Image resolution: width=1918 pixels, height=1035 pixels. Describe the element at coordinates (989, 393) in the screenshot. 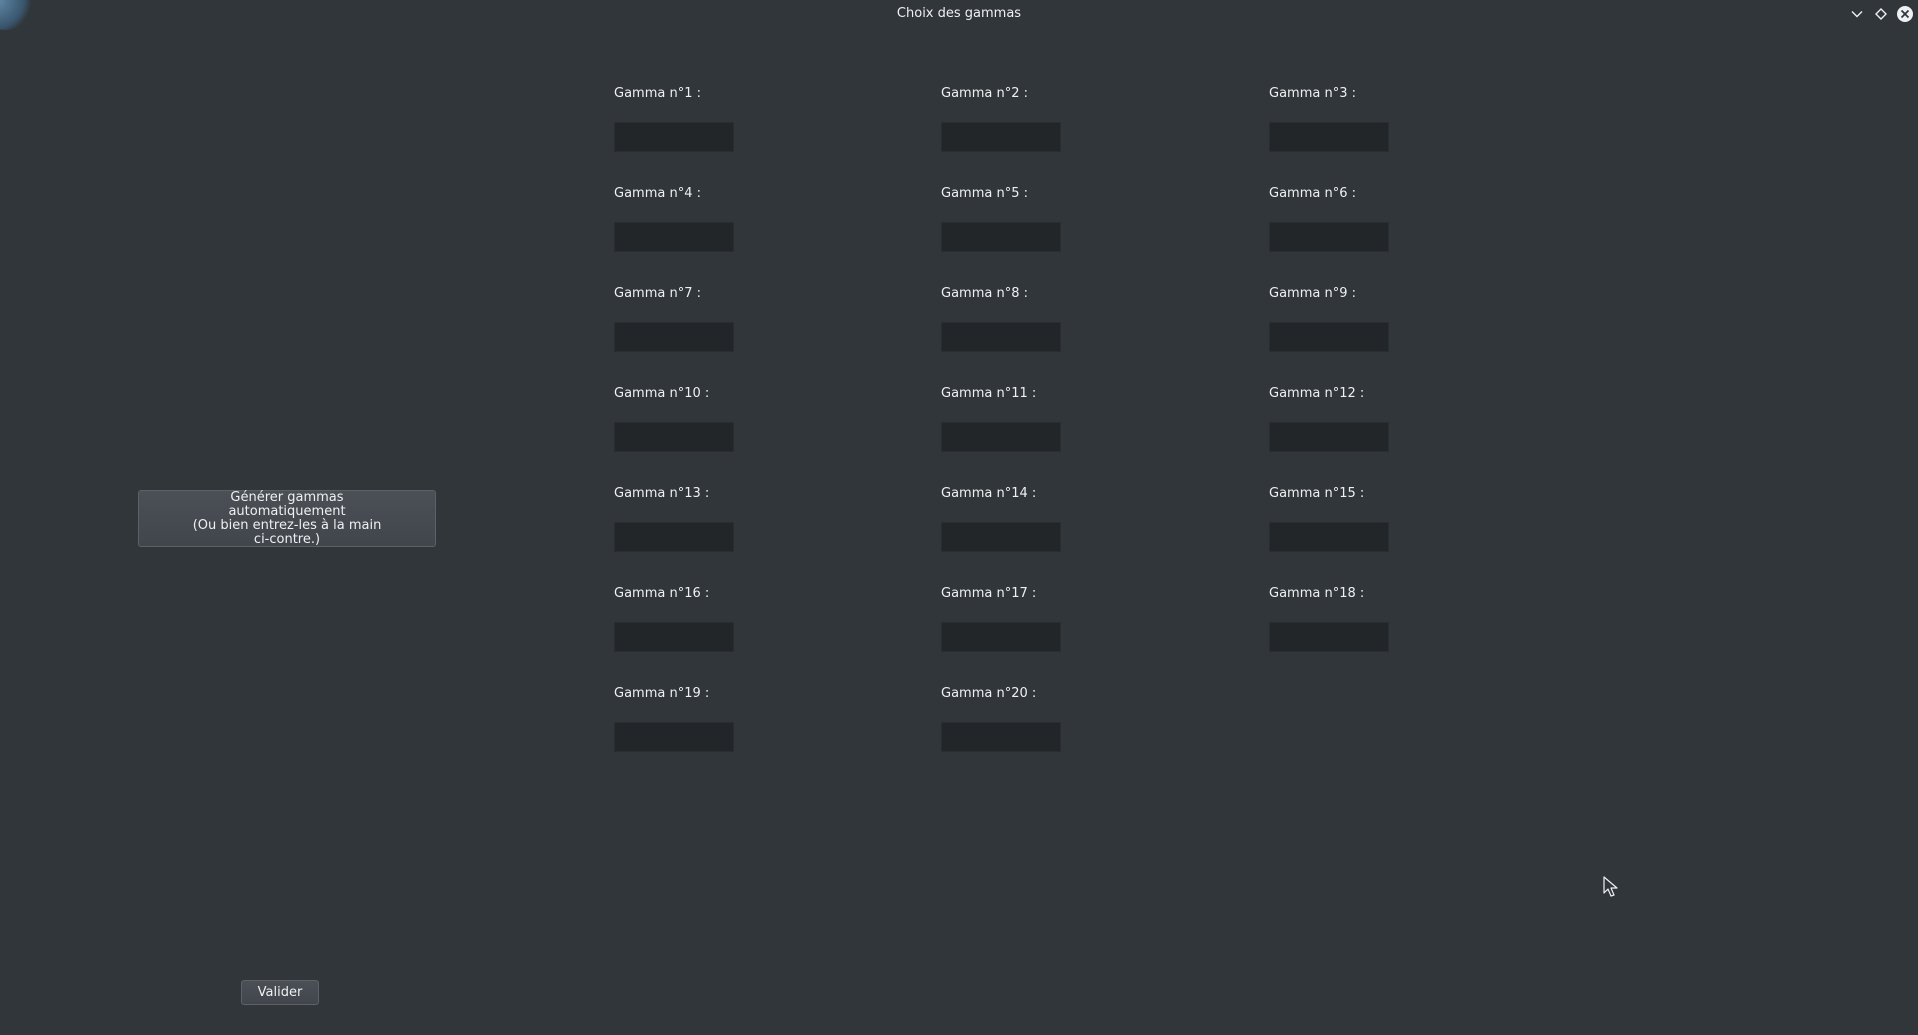

I see `gamma-label: Gamma n°11 :` at that location.